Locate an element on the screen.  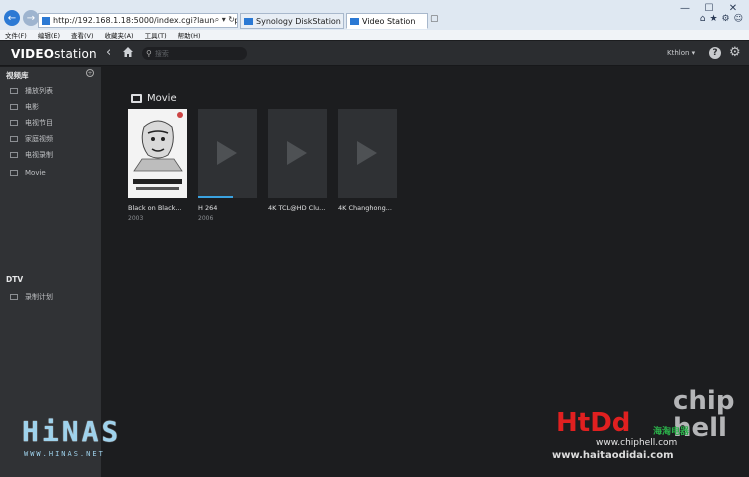
tab-label: Video Station is located at coordinates (389, 21).